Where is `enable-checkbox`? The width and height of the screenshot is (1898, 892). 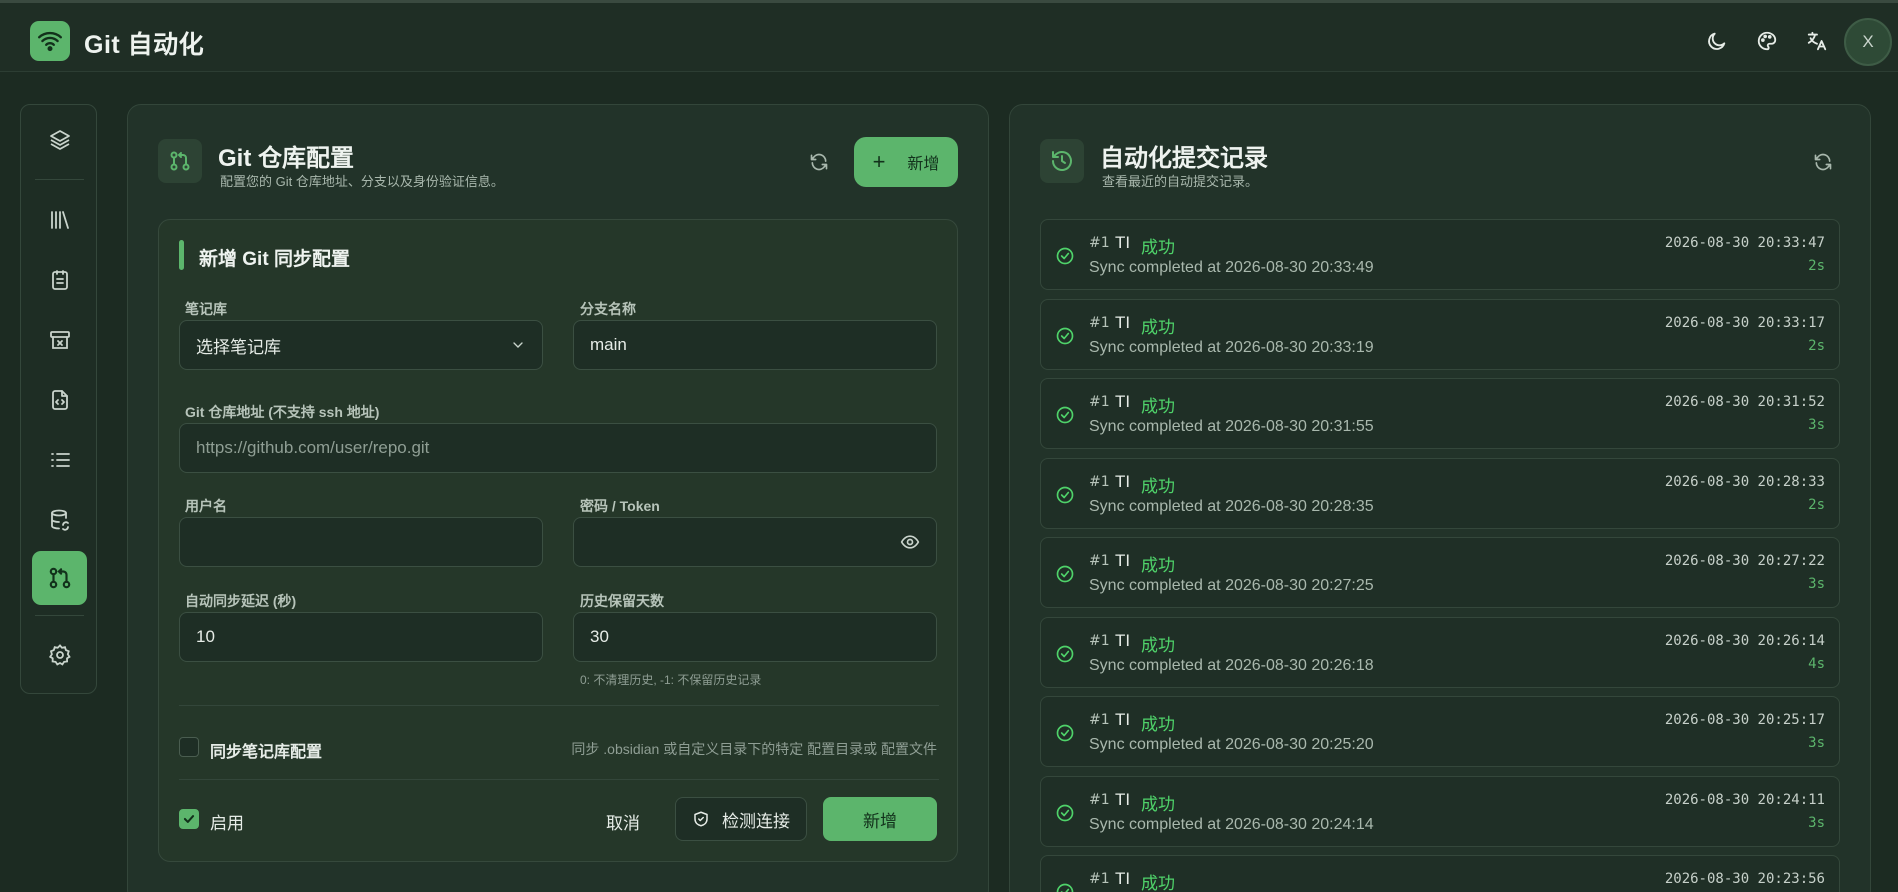 enable-checkbox is located at coordinates (189, 819).